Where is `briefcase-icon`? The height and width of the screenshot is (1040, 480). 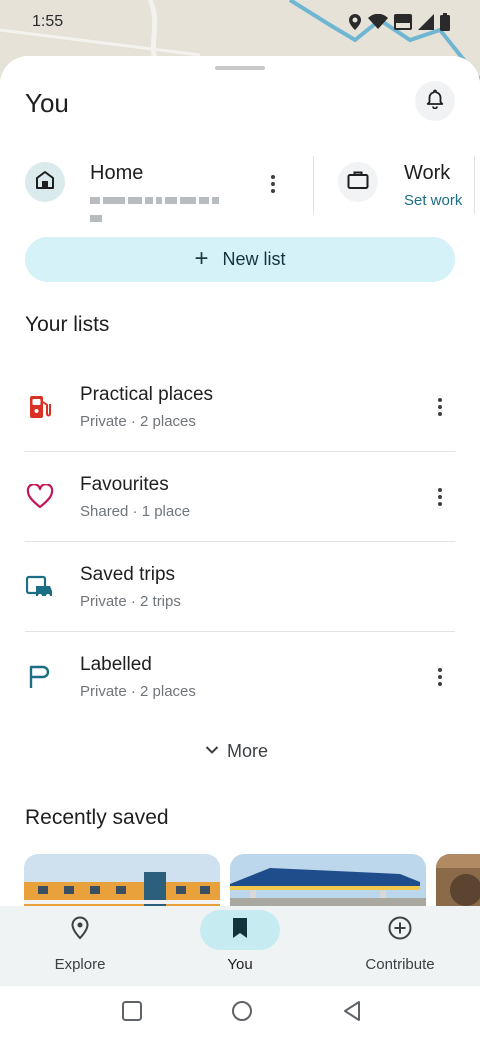 briefcase-icon is located at coordinates (358, 182).